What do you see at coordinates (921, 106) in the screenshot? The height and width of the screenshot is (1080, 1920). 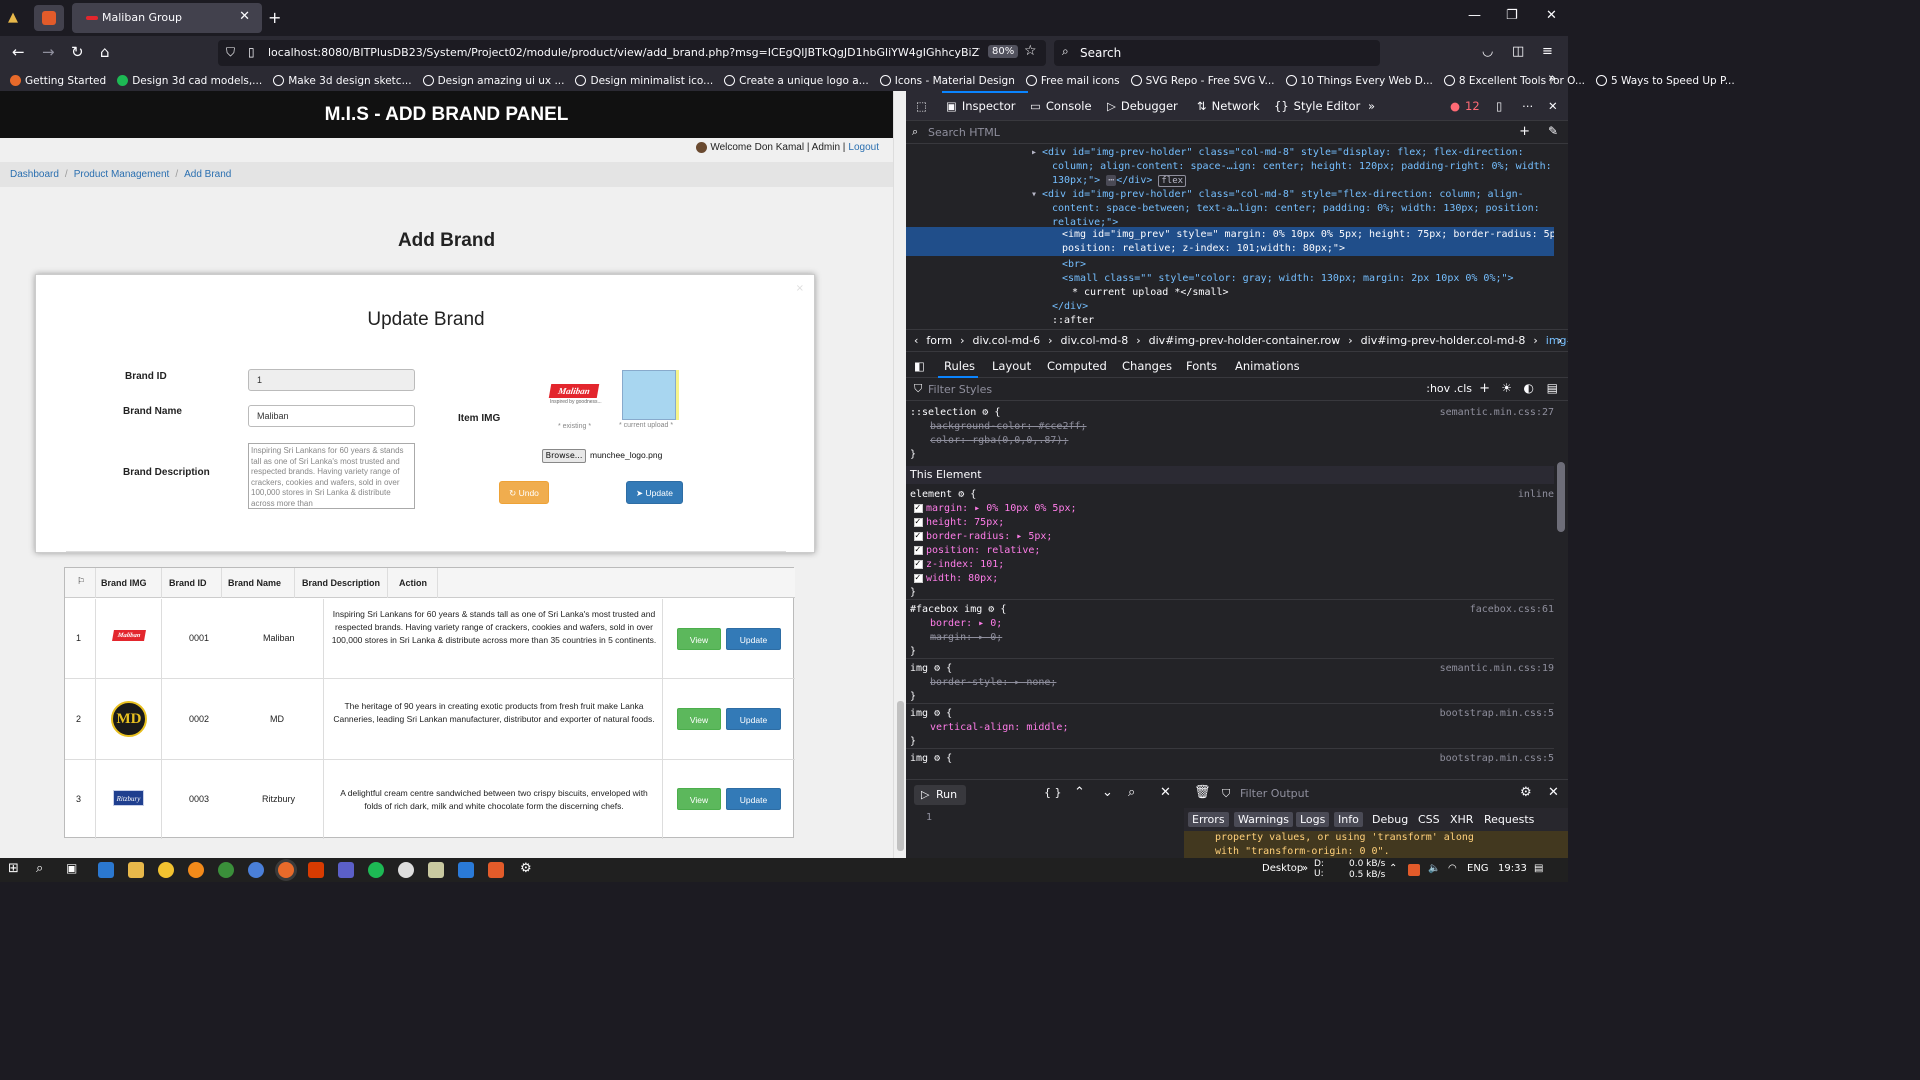 I see `element-picker-icon: ⬚` at bounding box center [921, 106].